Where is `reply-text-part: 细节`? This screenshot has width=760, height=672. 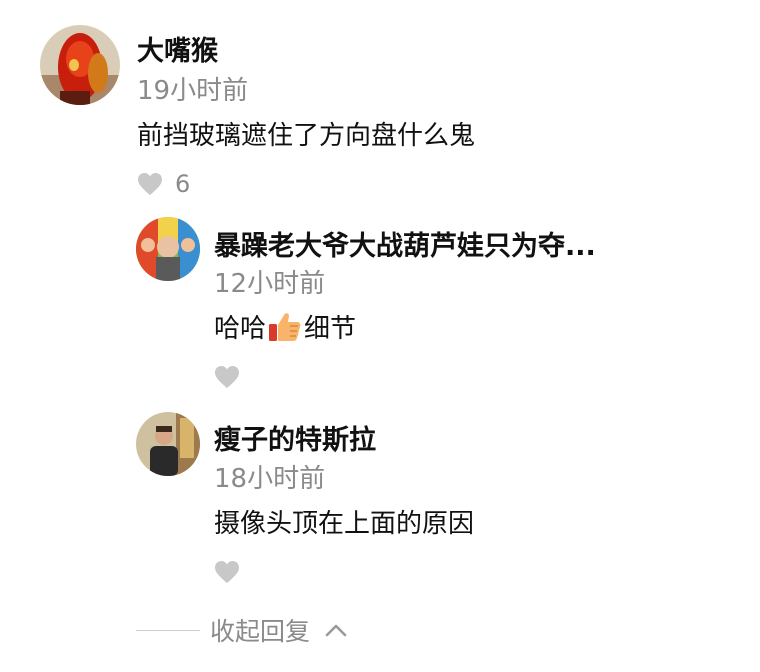
reply-text-part: 细节 is located at coordinates (330, 329).